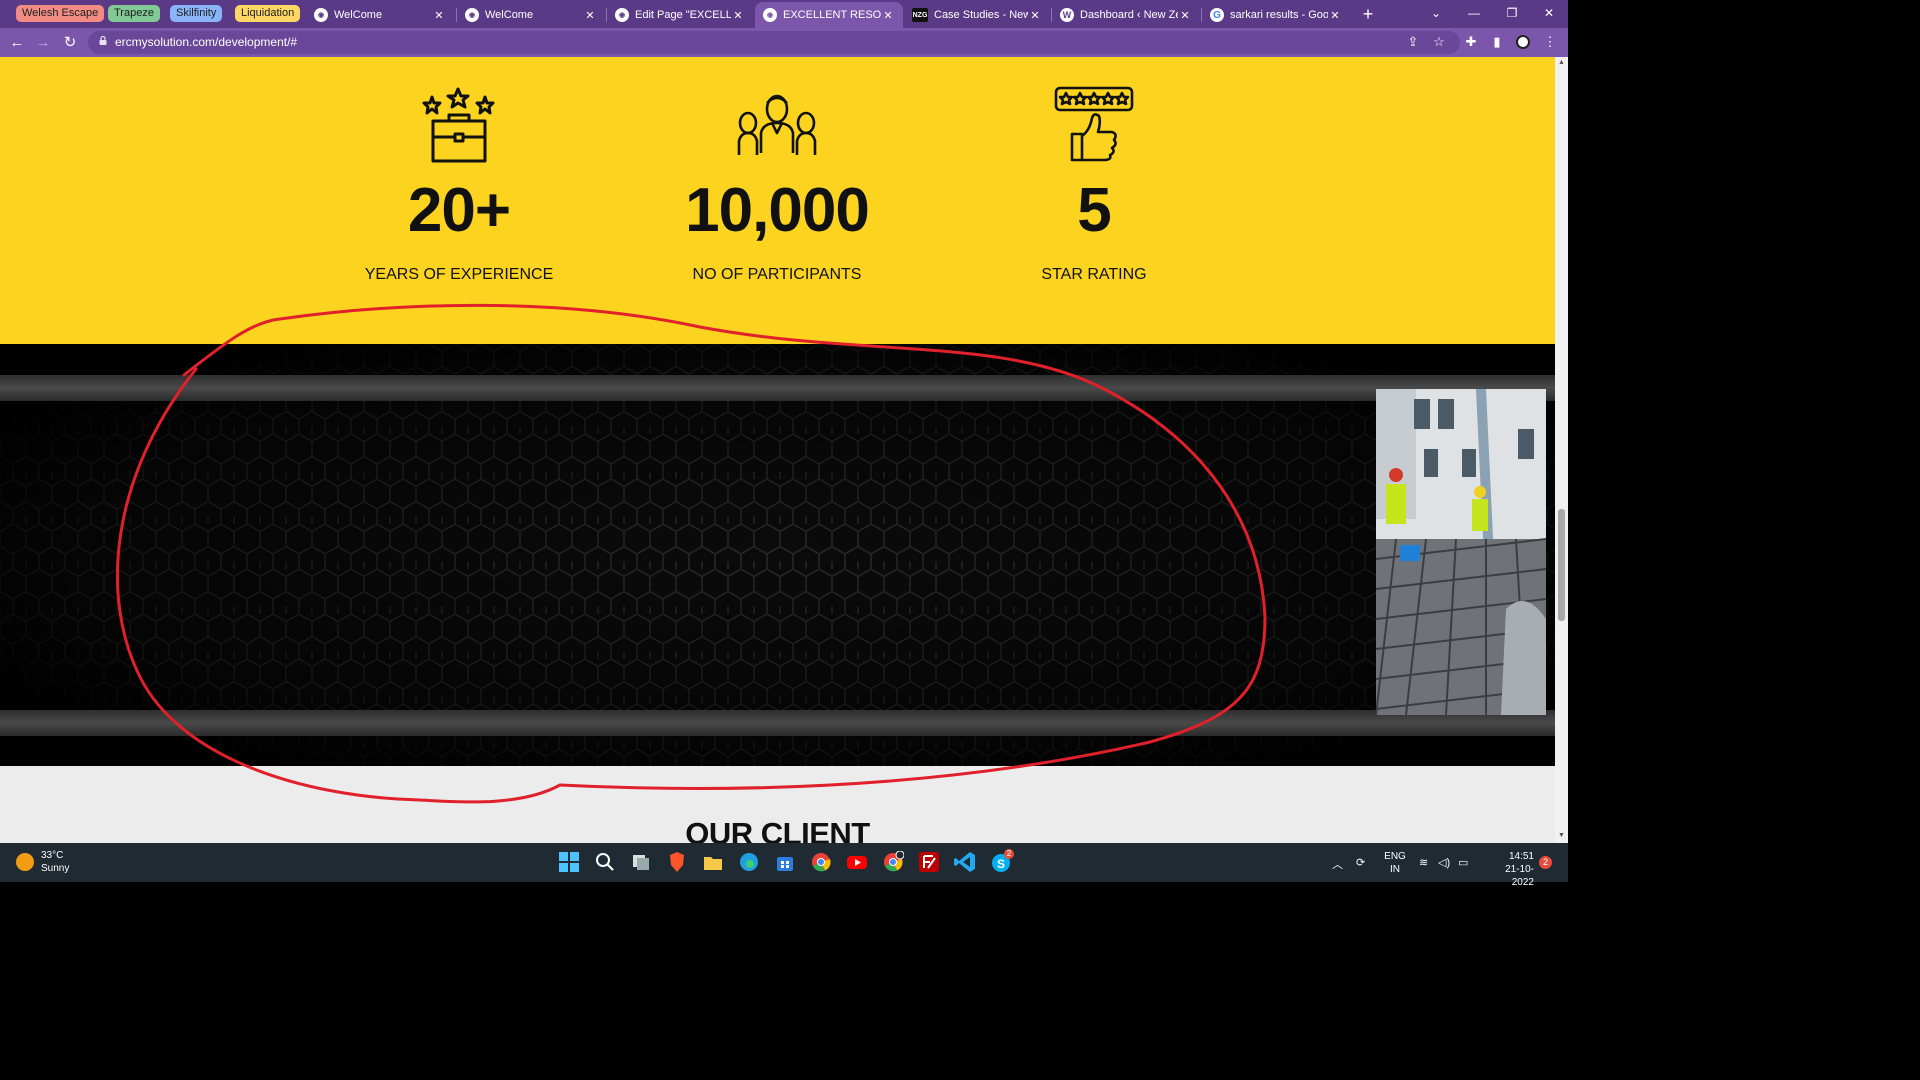 This screenshot has height=1080, width=1920. I want to click on tab-group-welesh-escape: Welesh Escape, so click(60, 13).